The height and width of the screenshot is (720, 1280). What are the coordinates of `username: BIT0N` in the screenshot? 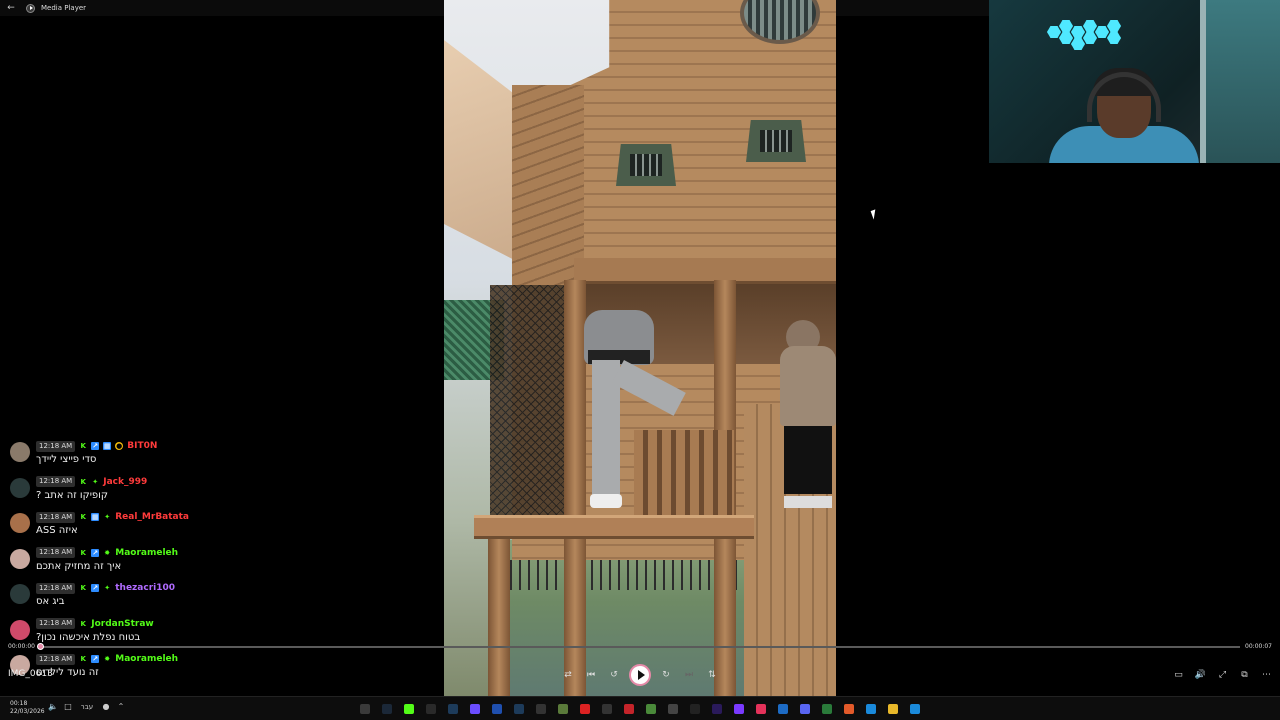 It's located at (142, 446).